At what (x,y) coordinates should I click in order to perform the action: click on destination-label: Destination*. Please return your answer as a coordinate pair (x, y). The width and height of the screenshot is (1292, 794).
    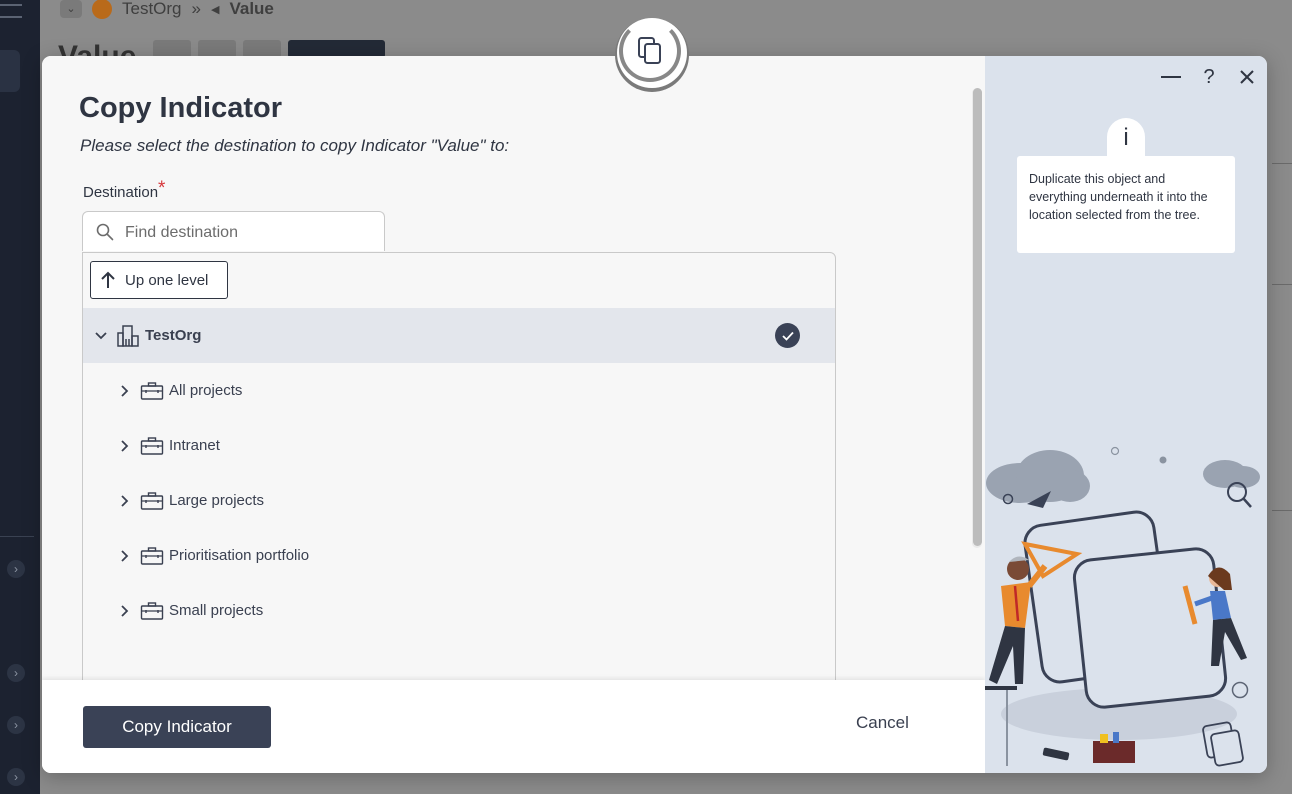
    Looking at the image, I should click on (124, 190).